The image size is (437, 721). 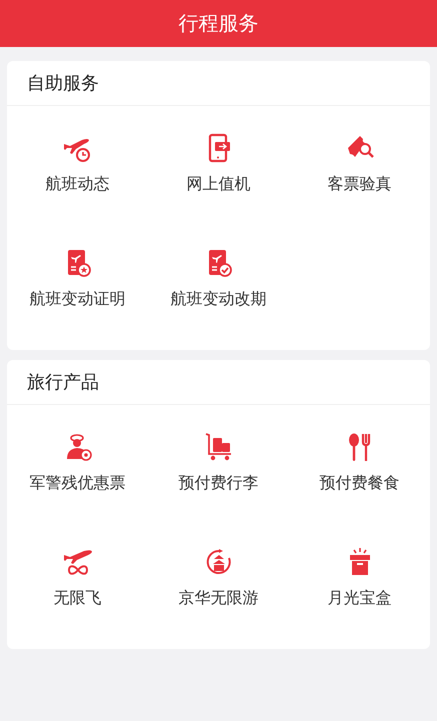 What do you see at coordinates (359, 163) in the screenshot?
I see `service-item: 客票验真` at bounding box center [359, 163].